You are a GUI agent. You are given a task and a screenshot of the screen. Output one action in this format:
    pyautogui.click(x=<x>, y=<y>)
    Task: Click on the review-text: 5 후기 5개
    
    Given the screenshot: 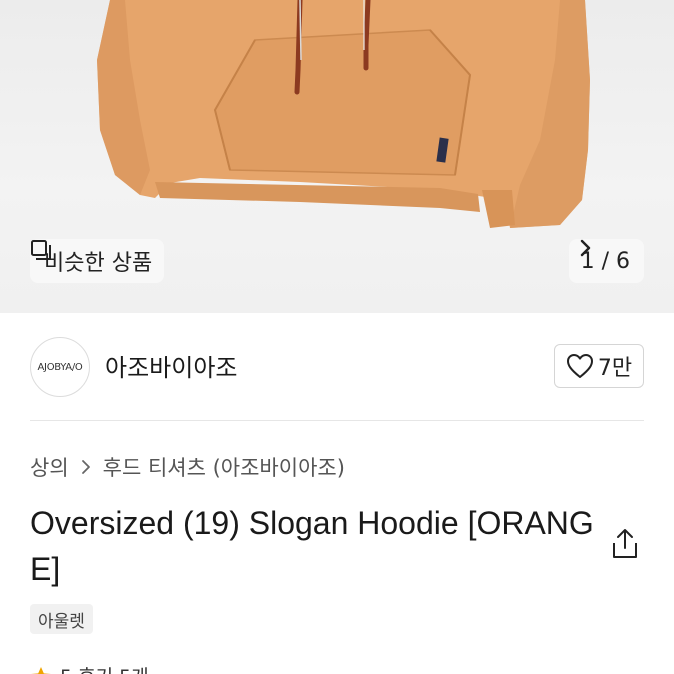 What is the action you would take?
    pyautogui.click(x=104, y=668)
    